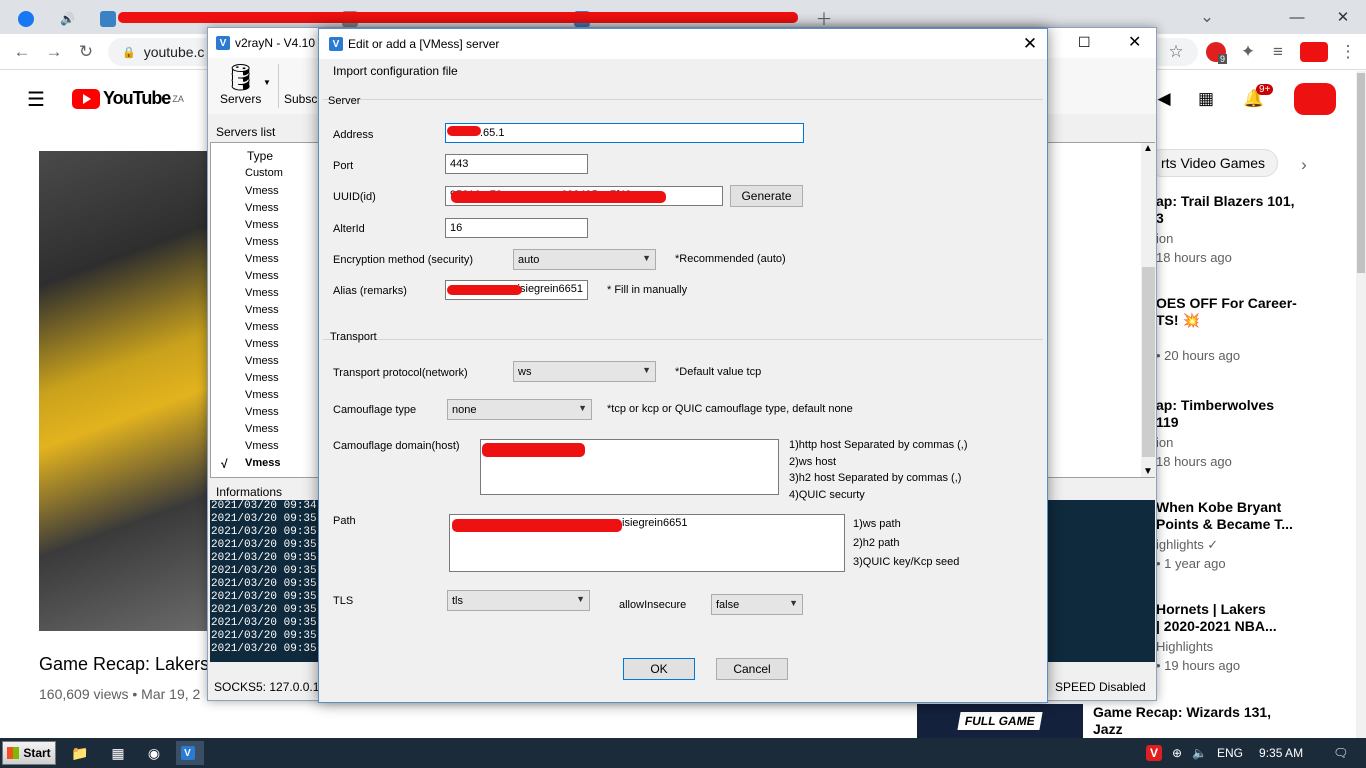  Describe the element at coordinates (1199, 753) in the screenshot. I see `volume-icon: 🔈` at that location.